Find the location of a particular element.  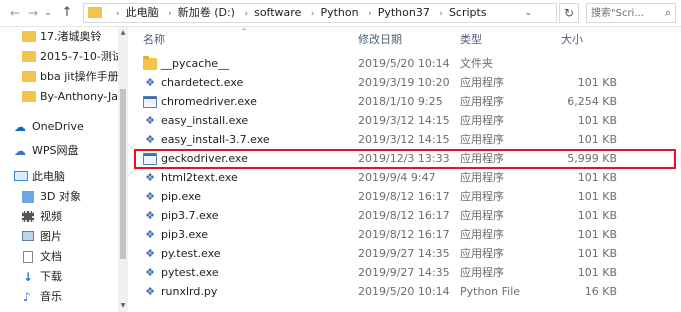

column-header-name: 名称 is located at coordinates (154, 40).